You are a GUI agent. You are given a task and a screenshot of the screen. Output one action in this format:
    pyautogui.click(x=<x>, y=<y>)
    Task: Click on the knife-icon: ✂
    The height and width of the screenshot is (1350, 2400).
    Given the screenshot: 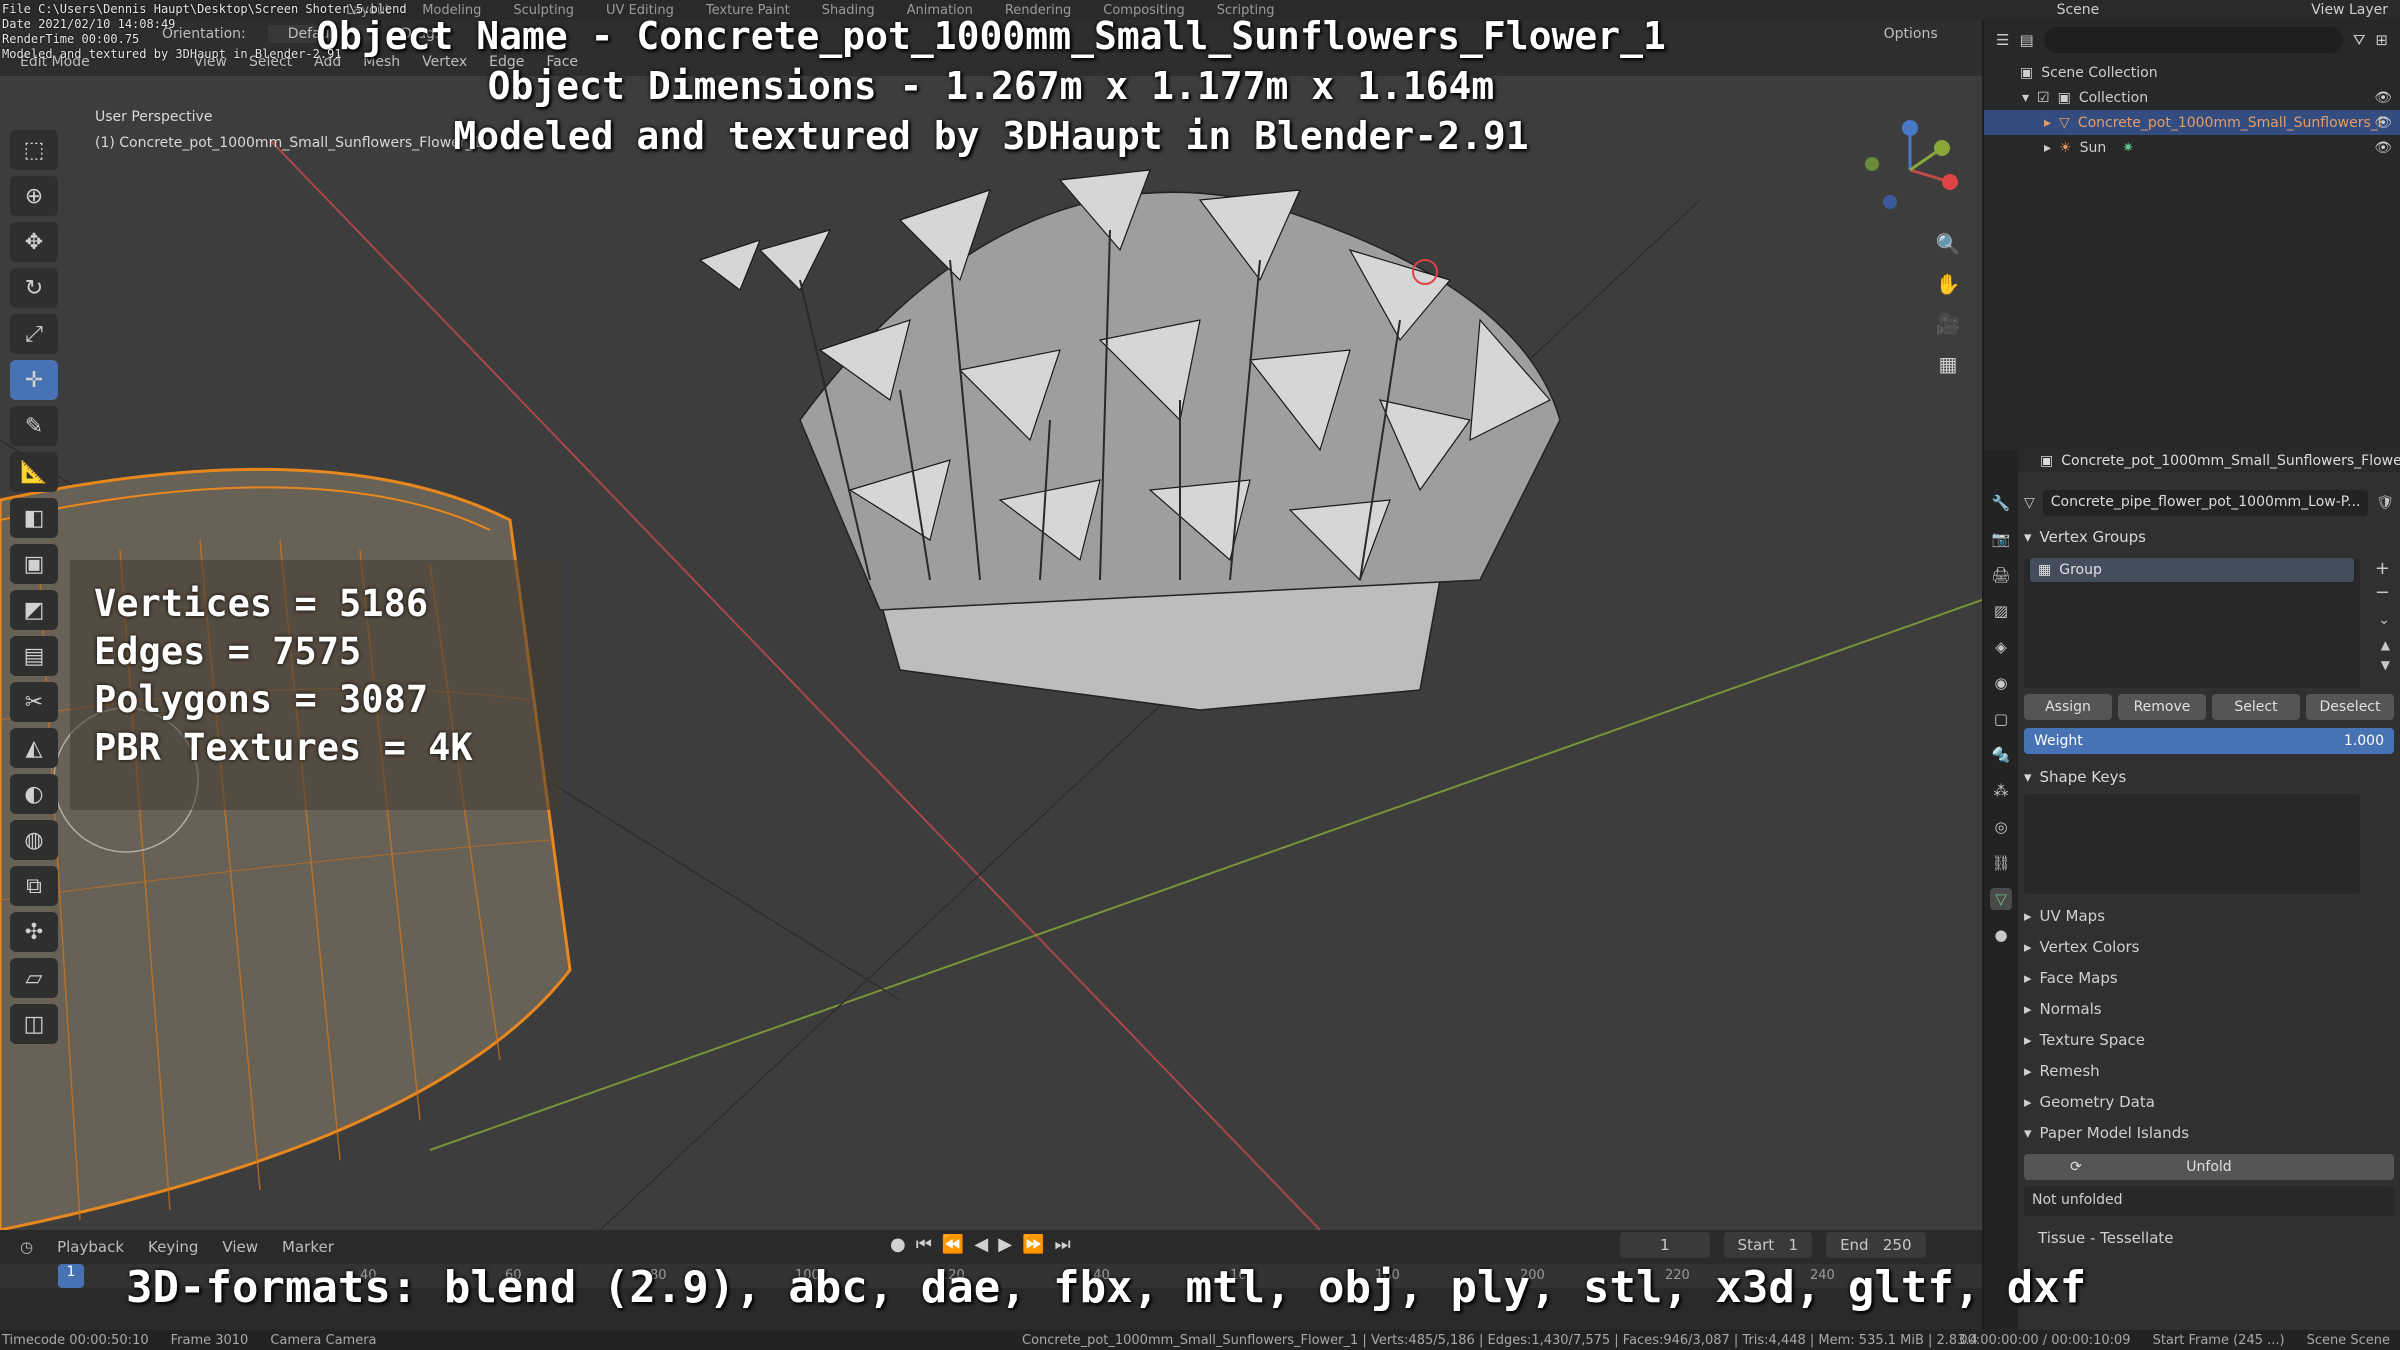 What is the action you would take?
    pyautogui.click(x=34, y=702)
    